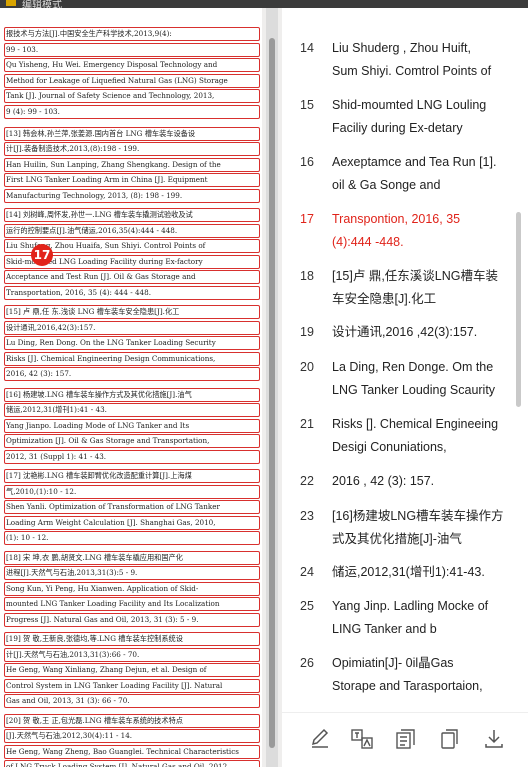 The image size is (528, 768). I want to click on row-text: 储运,2012,31(增刊1):41-43., so click(408, 572).